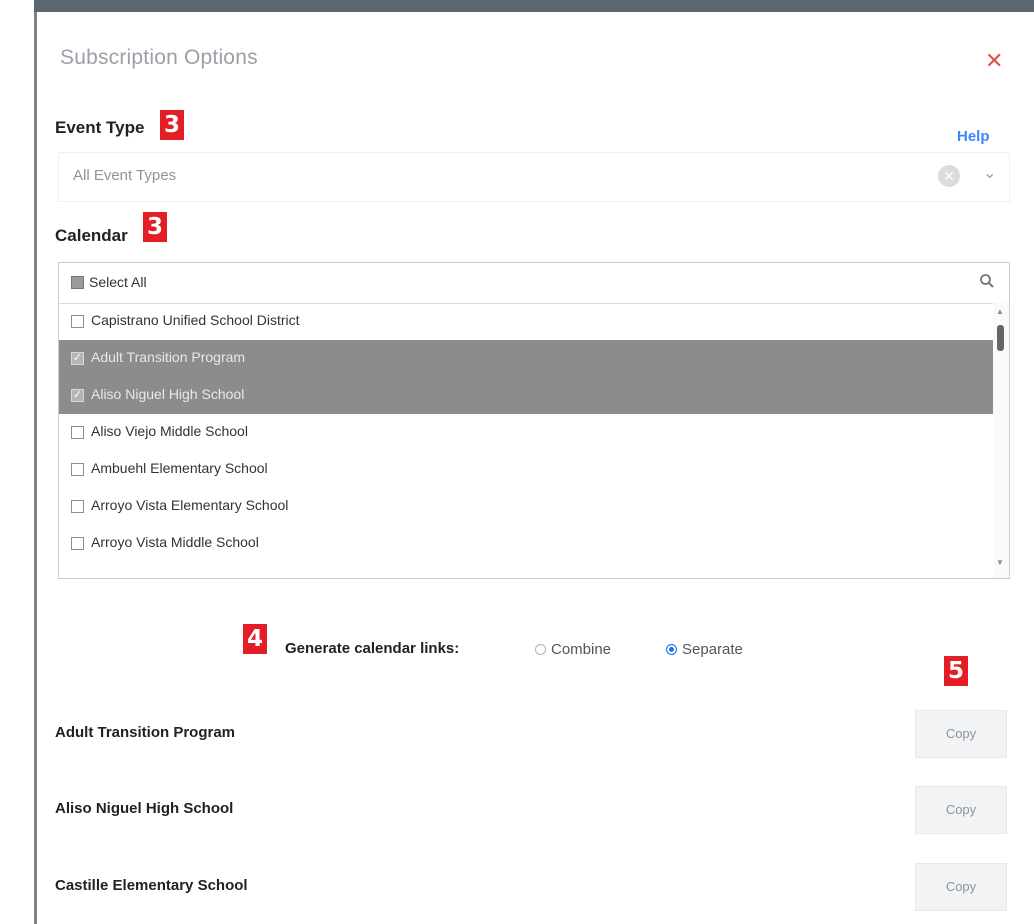 The image size is (1034, 924). Describe the element at coordinates (949, 176) in the screenshot. I see `clear-selection-icon: ✕` at that location.